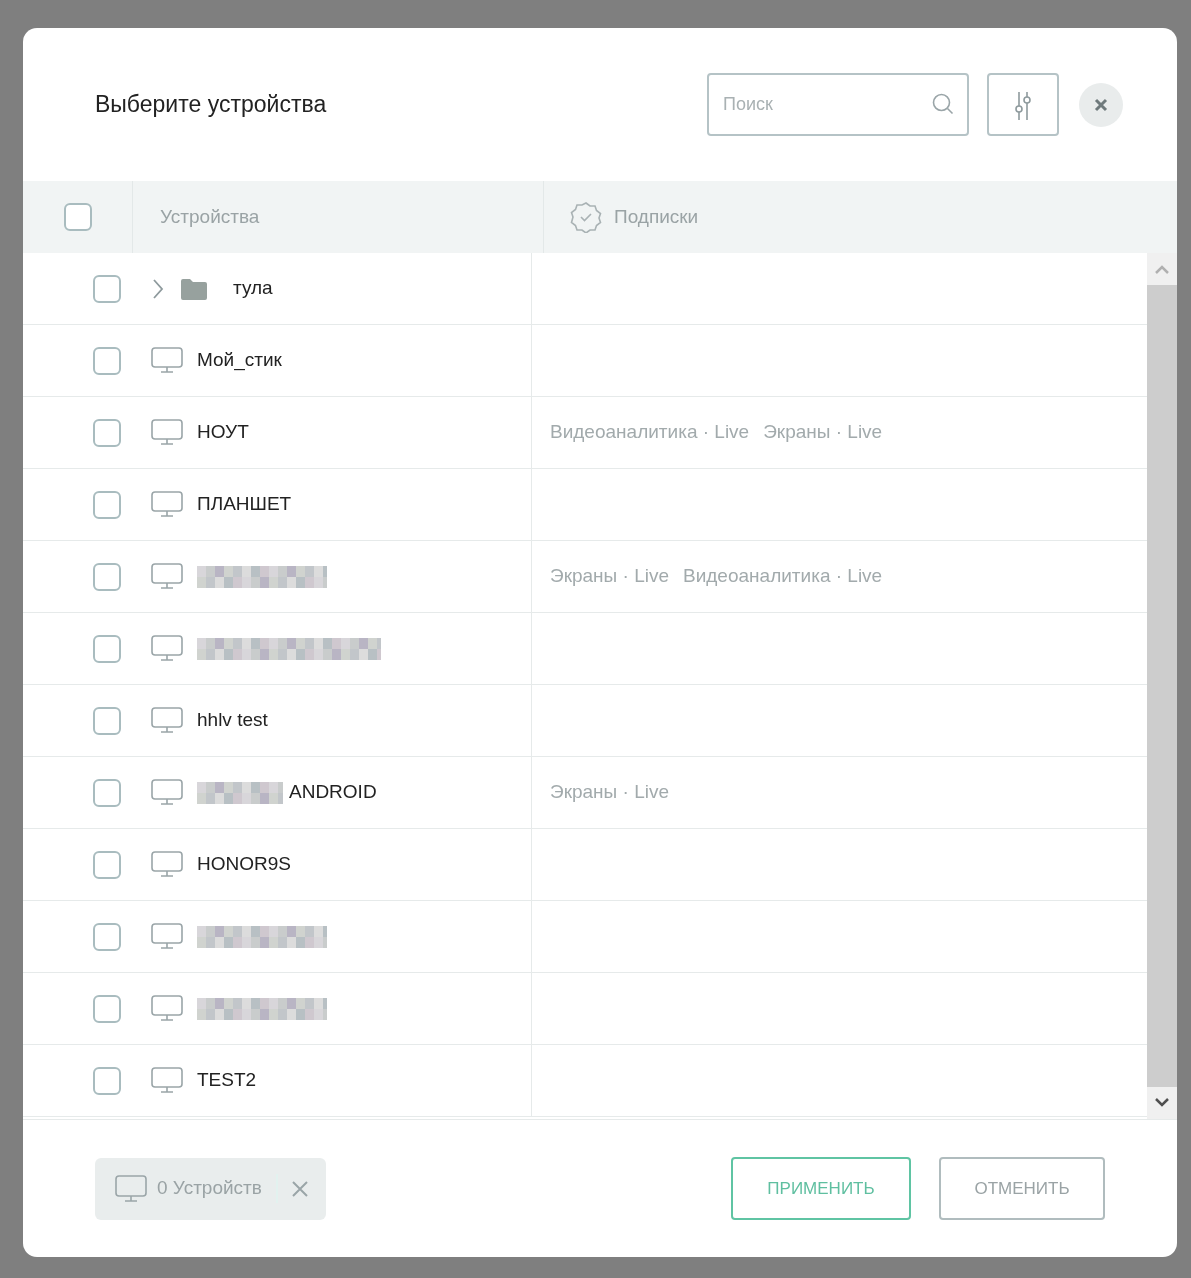  I want to click on close-button, so click(1101, 104).